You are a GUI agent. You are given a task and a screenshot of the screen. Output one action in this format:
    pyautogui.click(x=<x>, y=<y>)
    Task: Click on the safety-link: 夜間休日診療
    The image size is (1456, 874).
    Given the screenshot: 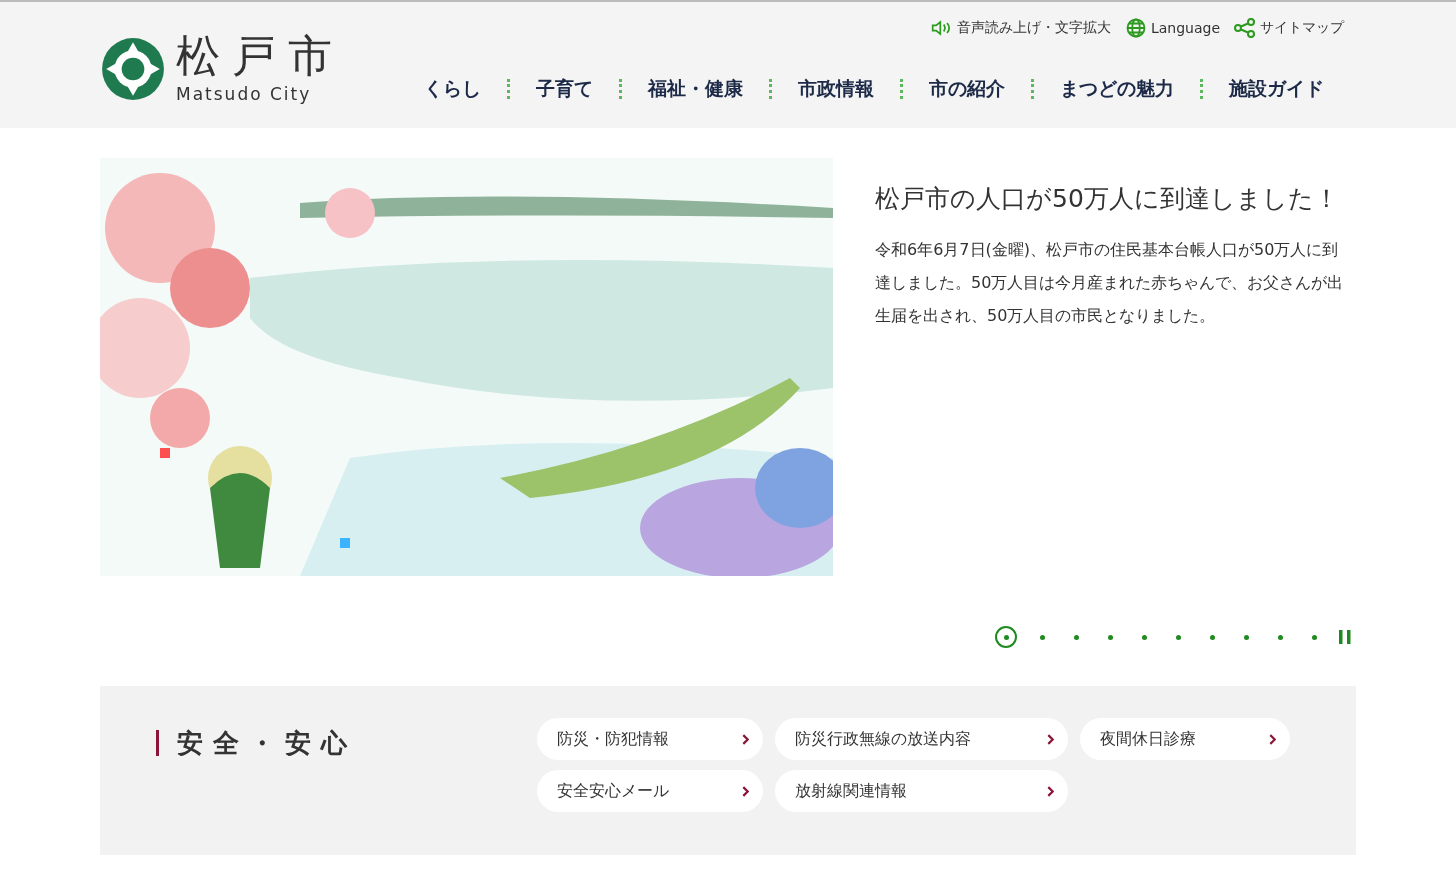 What is the action you would take?
    pyautogui.click(x=1185, y=739)
    